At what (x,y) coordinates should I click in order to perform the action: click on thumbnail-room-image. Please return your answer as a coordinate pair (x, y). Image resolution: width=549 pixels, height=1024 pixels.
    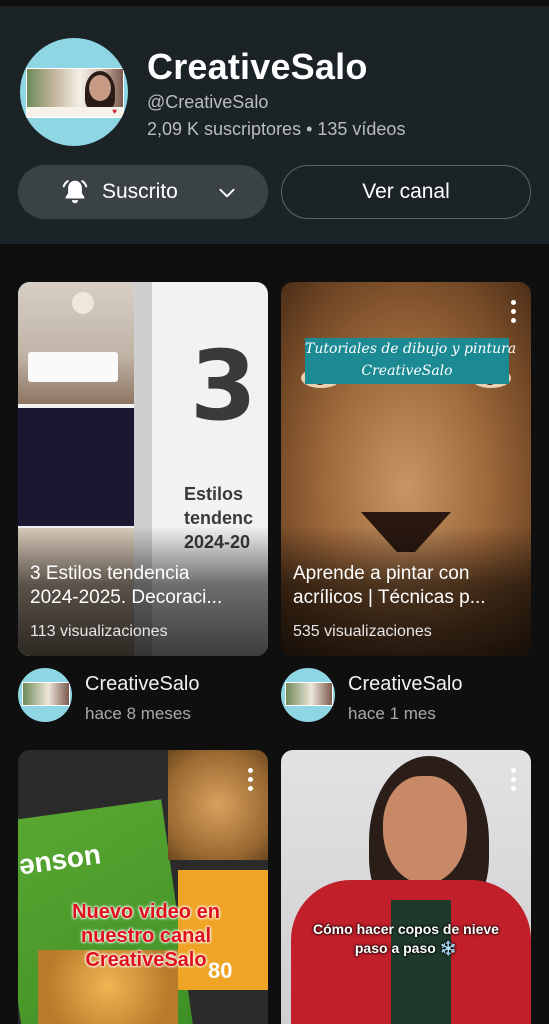
    Looking at the image, I should click on (76, 343).